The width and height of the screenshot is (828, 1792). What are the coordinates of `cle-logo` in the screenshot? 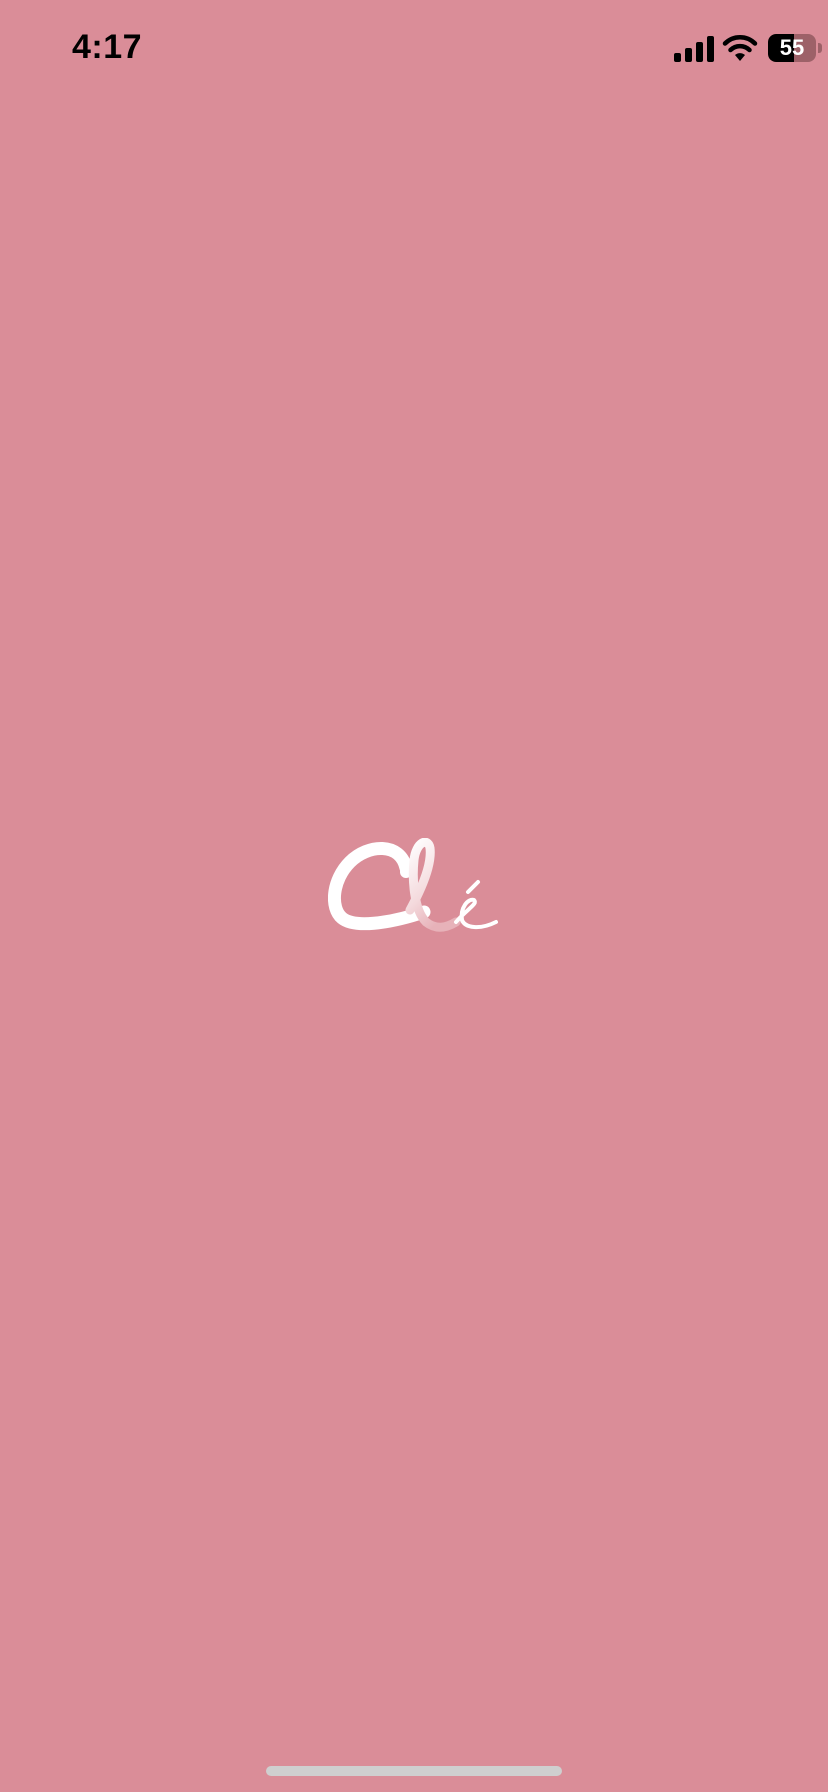 It's located at (413, 885).